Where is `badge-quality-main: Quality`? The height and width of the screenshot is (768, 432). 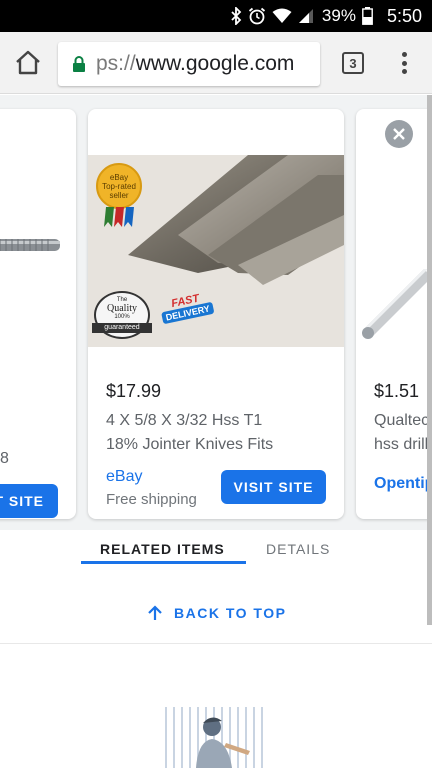
badge-quality-main: Quality is located at coordinates (122, 308).